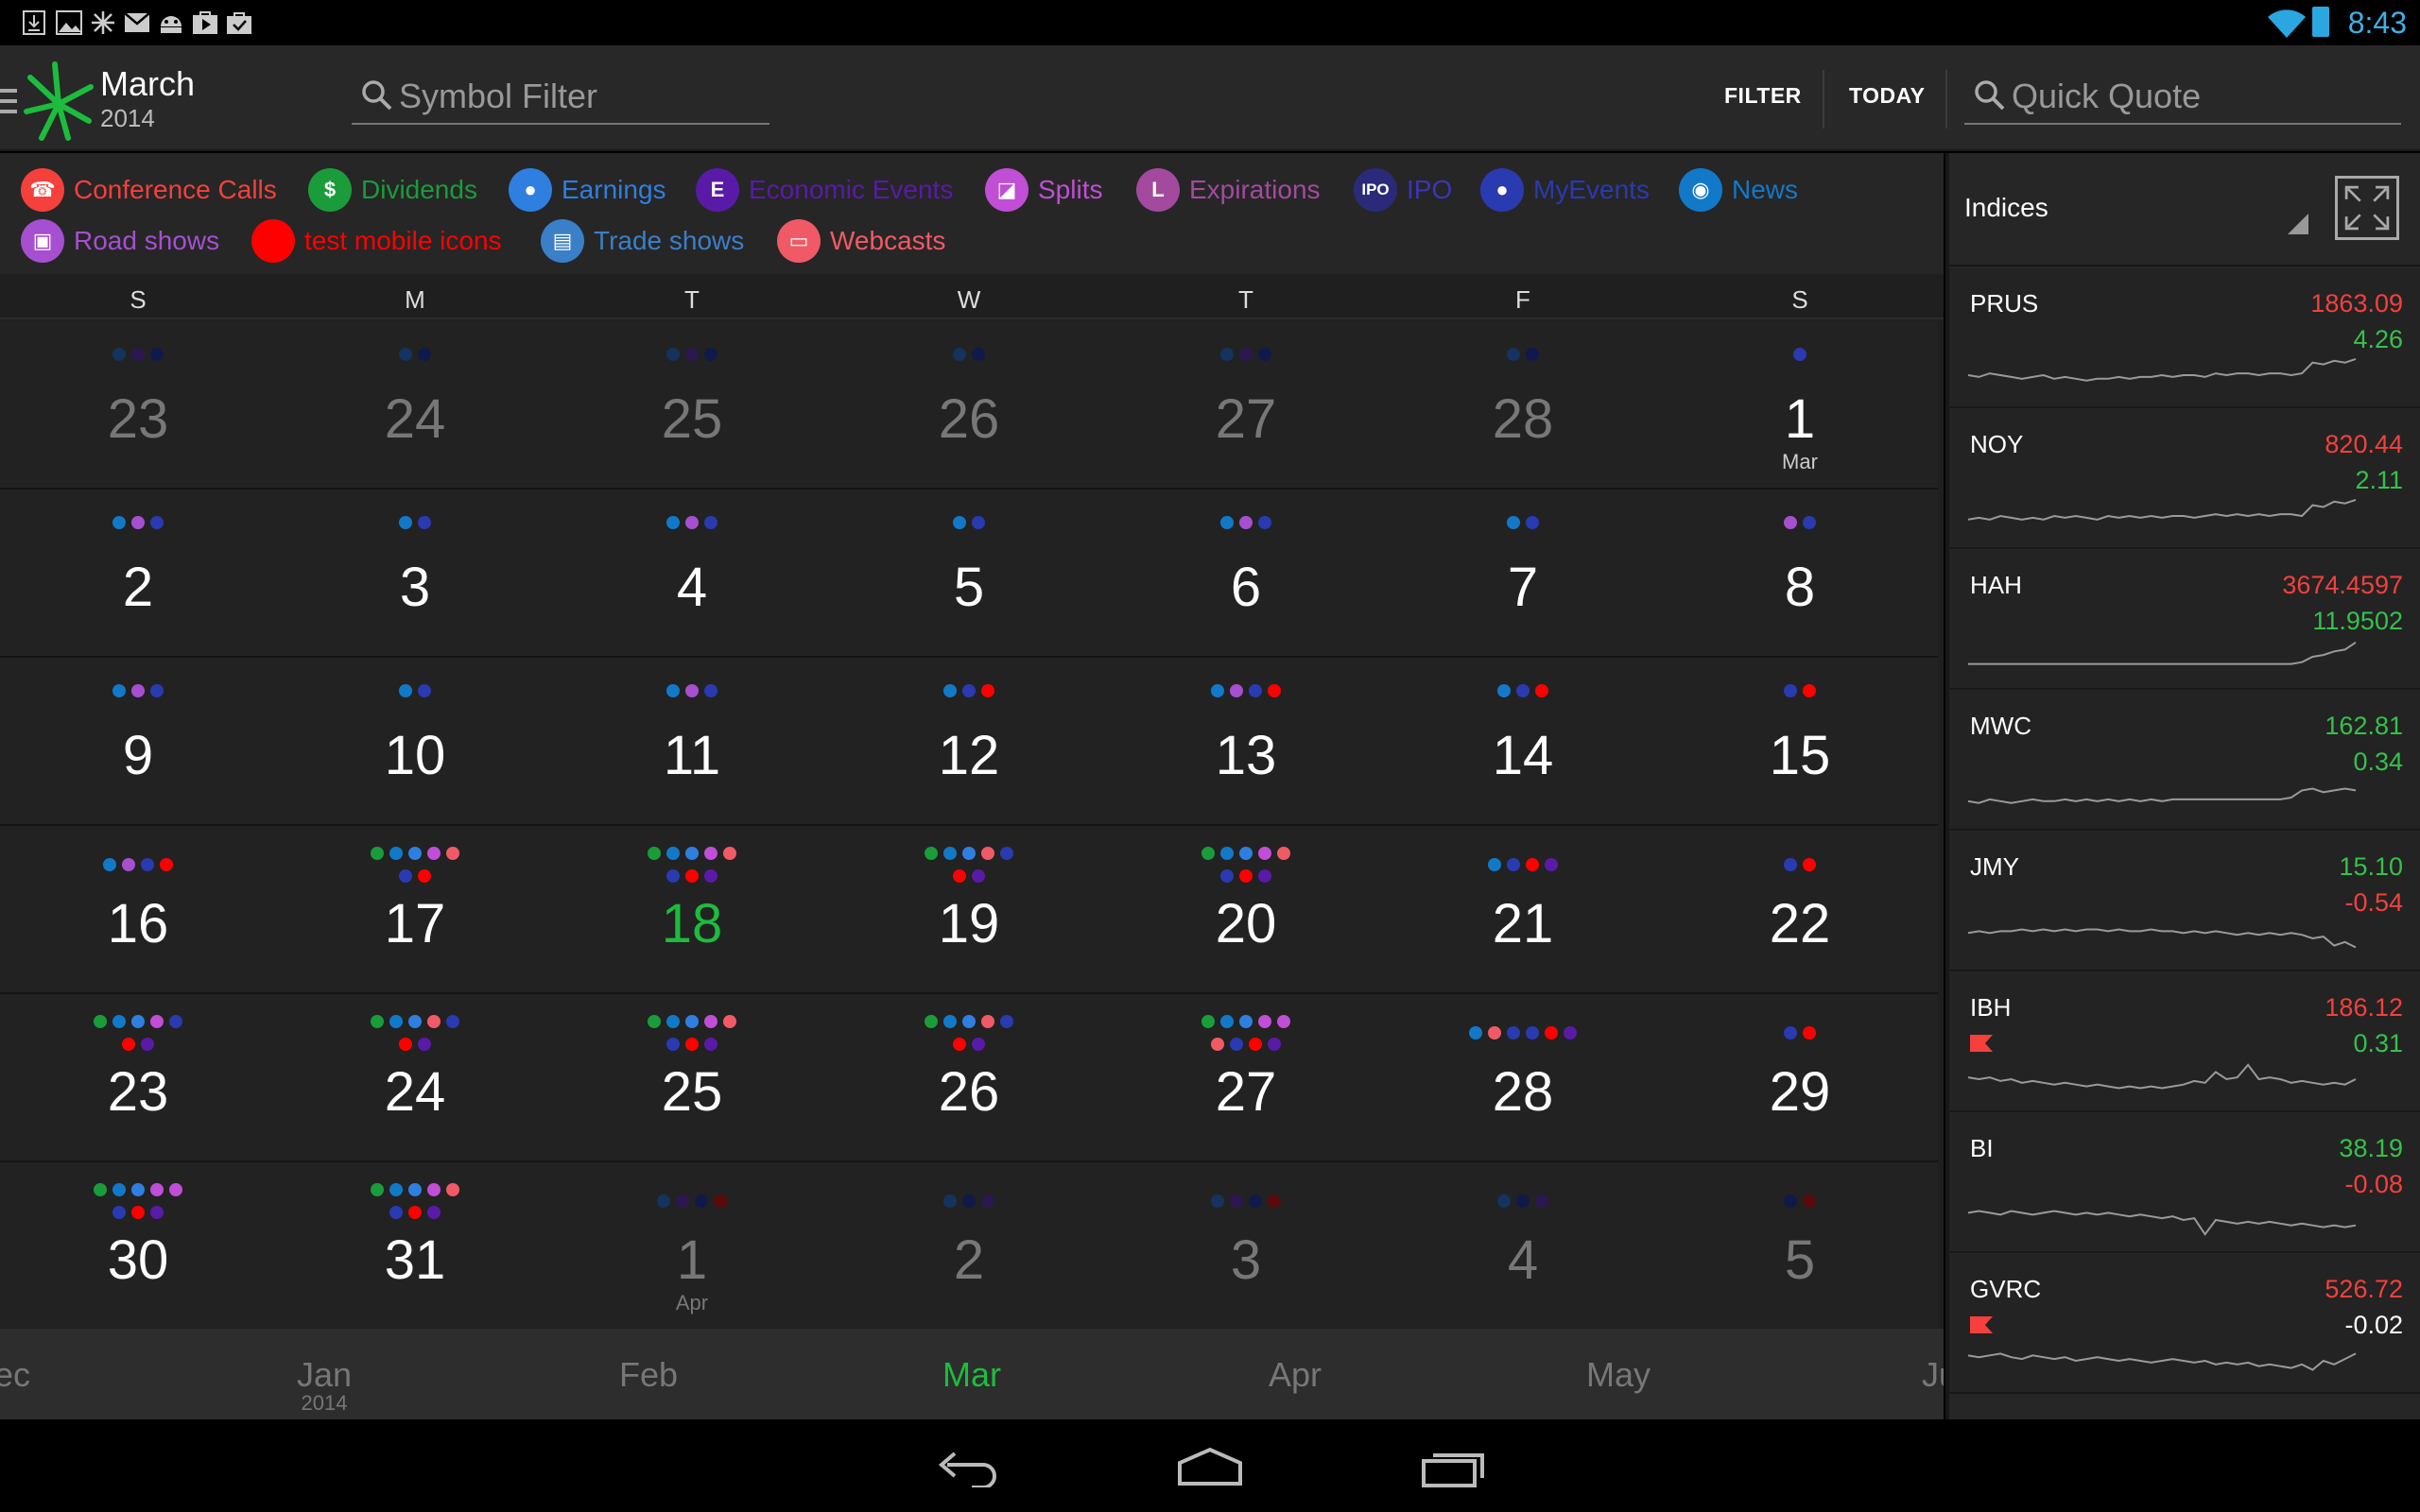 This screenshot has height=1512, width=2420. I want to click on legend-item: ◪ Splits, so click(1043, 190).